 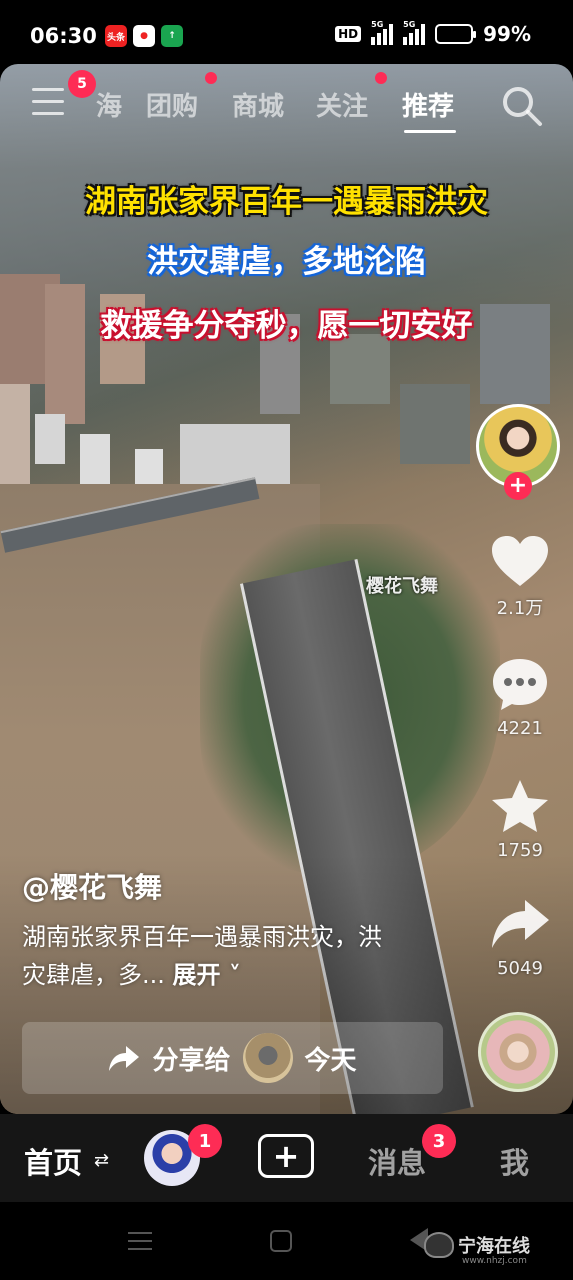 I want to click on star-icon, so click(x=520, y=806).